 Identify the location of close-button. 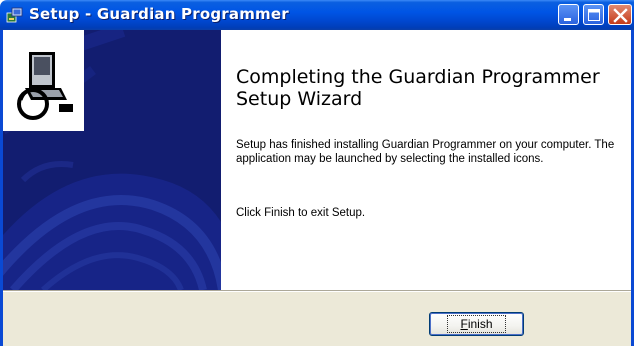
(620, 14).